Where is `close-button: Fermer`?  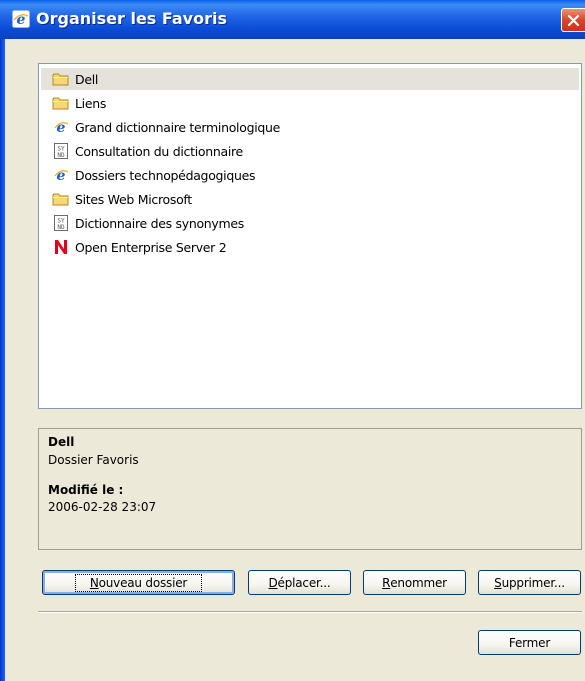
close-button: Fermer is located at coordinates (529, 642).